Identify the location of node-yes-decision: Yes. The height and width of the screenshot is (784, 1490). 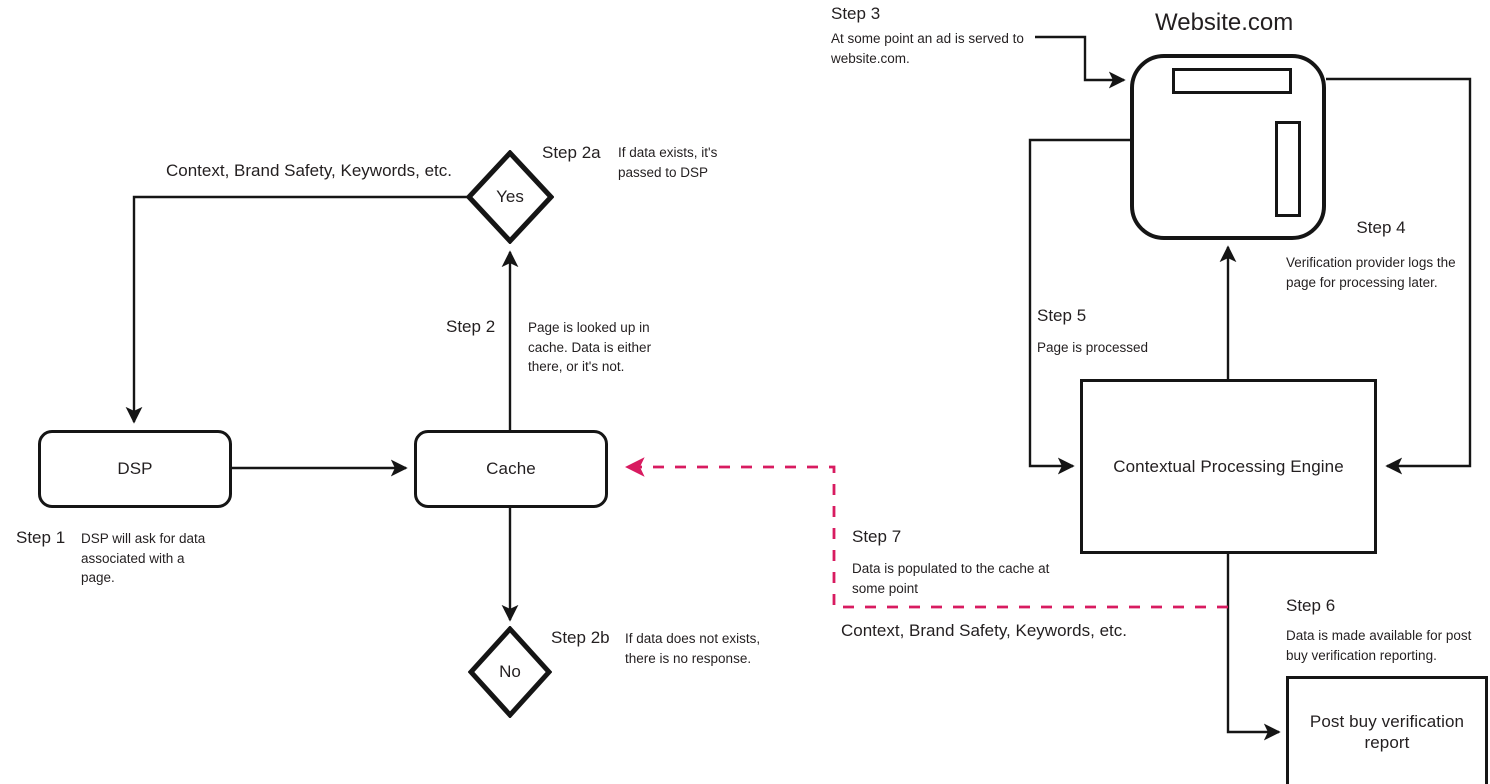
(510, 197).